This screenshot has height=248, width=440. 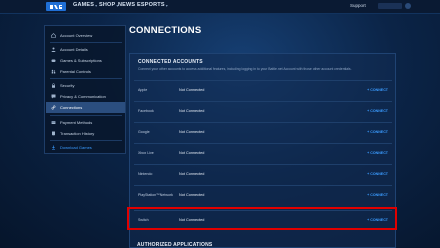 What do you see at coordinates (408, 6) in the screenshot?
I see `avatar` at bounding box center [408, 6].